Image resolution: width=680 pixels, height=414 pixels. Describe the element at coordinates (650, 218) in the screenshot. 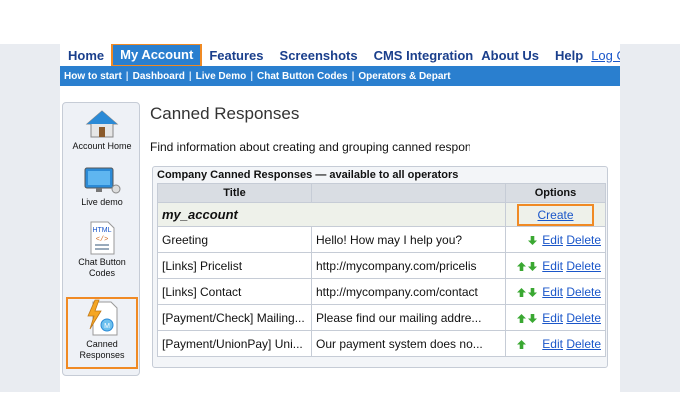

I see `right-margin` at that location.